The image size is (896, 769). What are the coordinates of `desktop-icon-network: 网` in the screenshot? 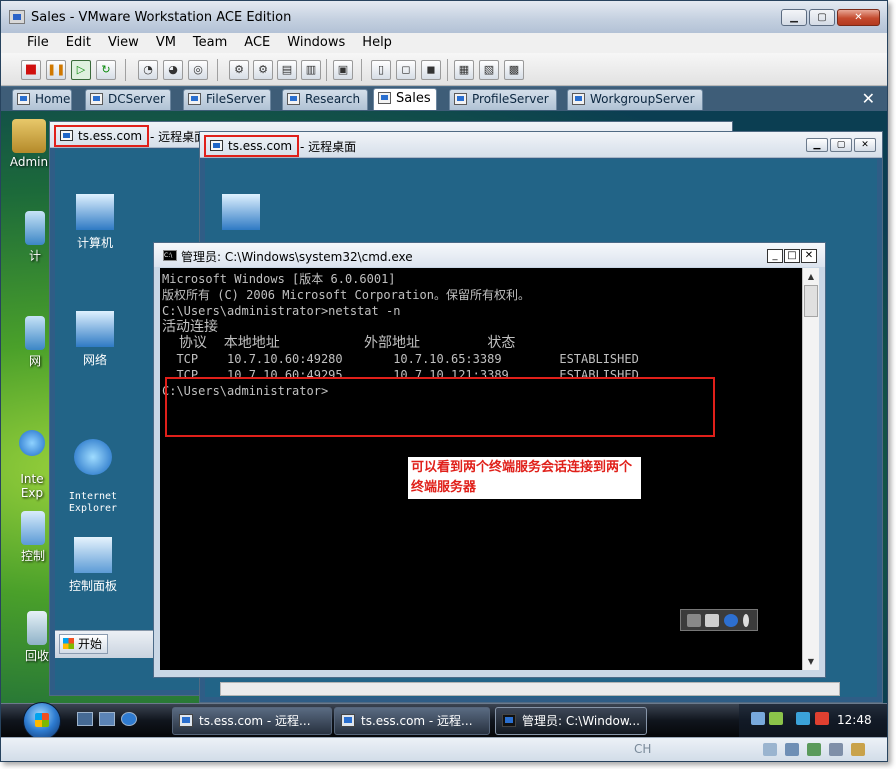 It's located at (35, 342).